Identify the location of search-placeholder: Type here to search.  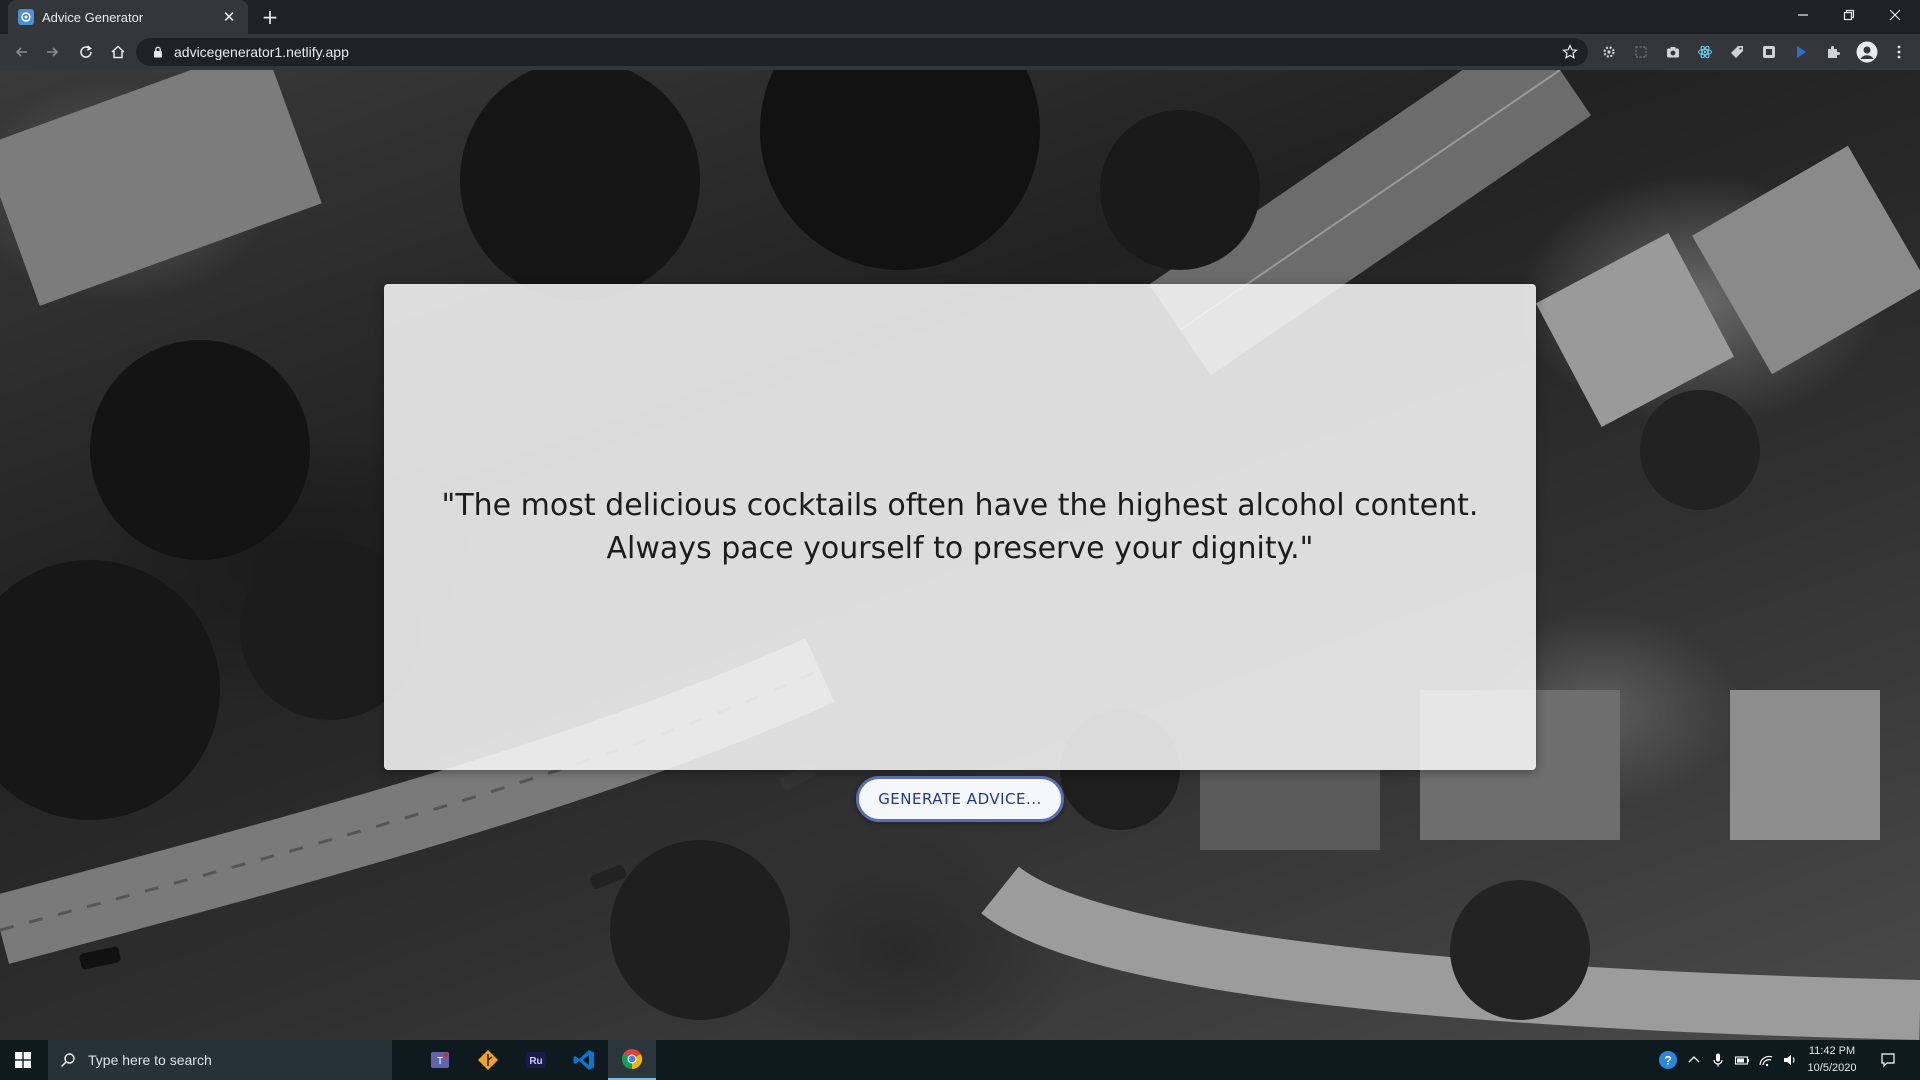
(150, 1060).